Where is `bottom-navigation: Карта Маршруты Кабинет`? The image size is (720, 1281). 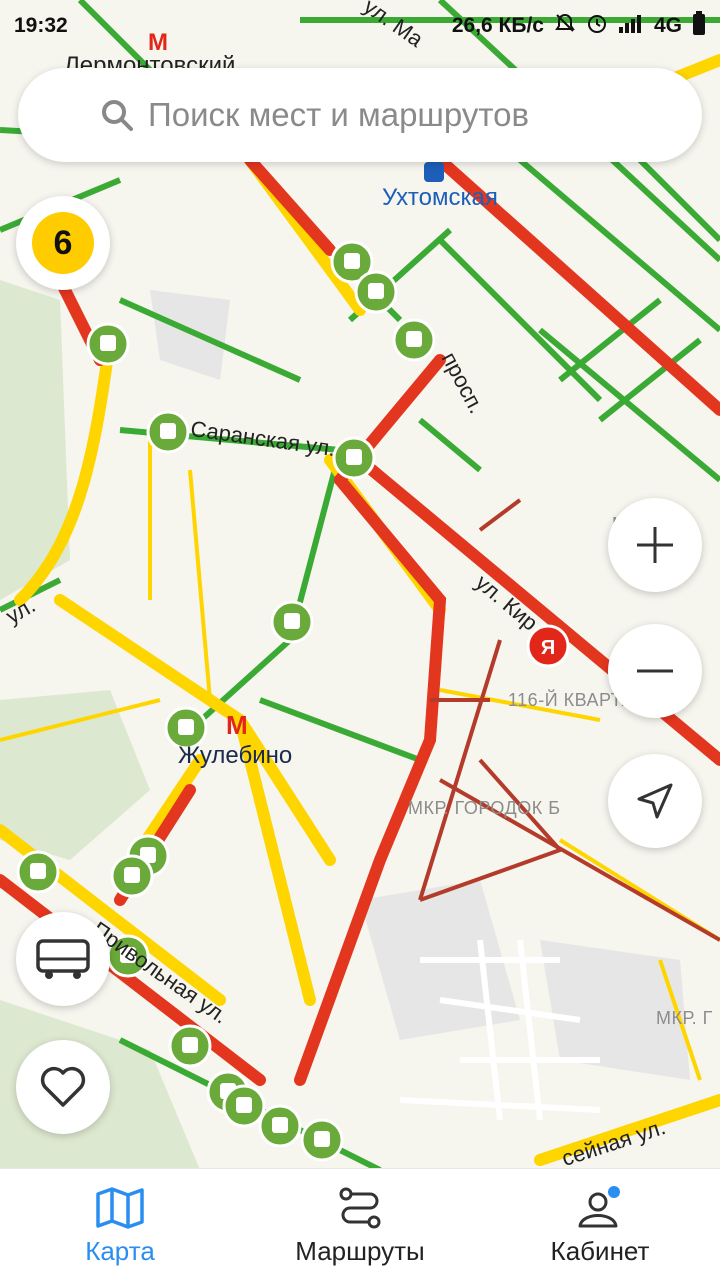
bottom-navigation: Карта Маршруты Кабинет is located at coordinates (360, 1224).